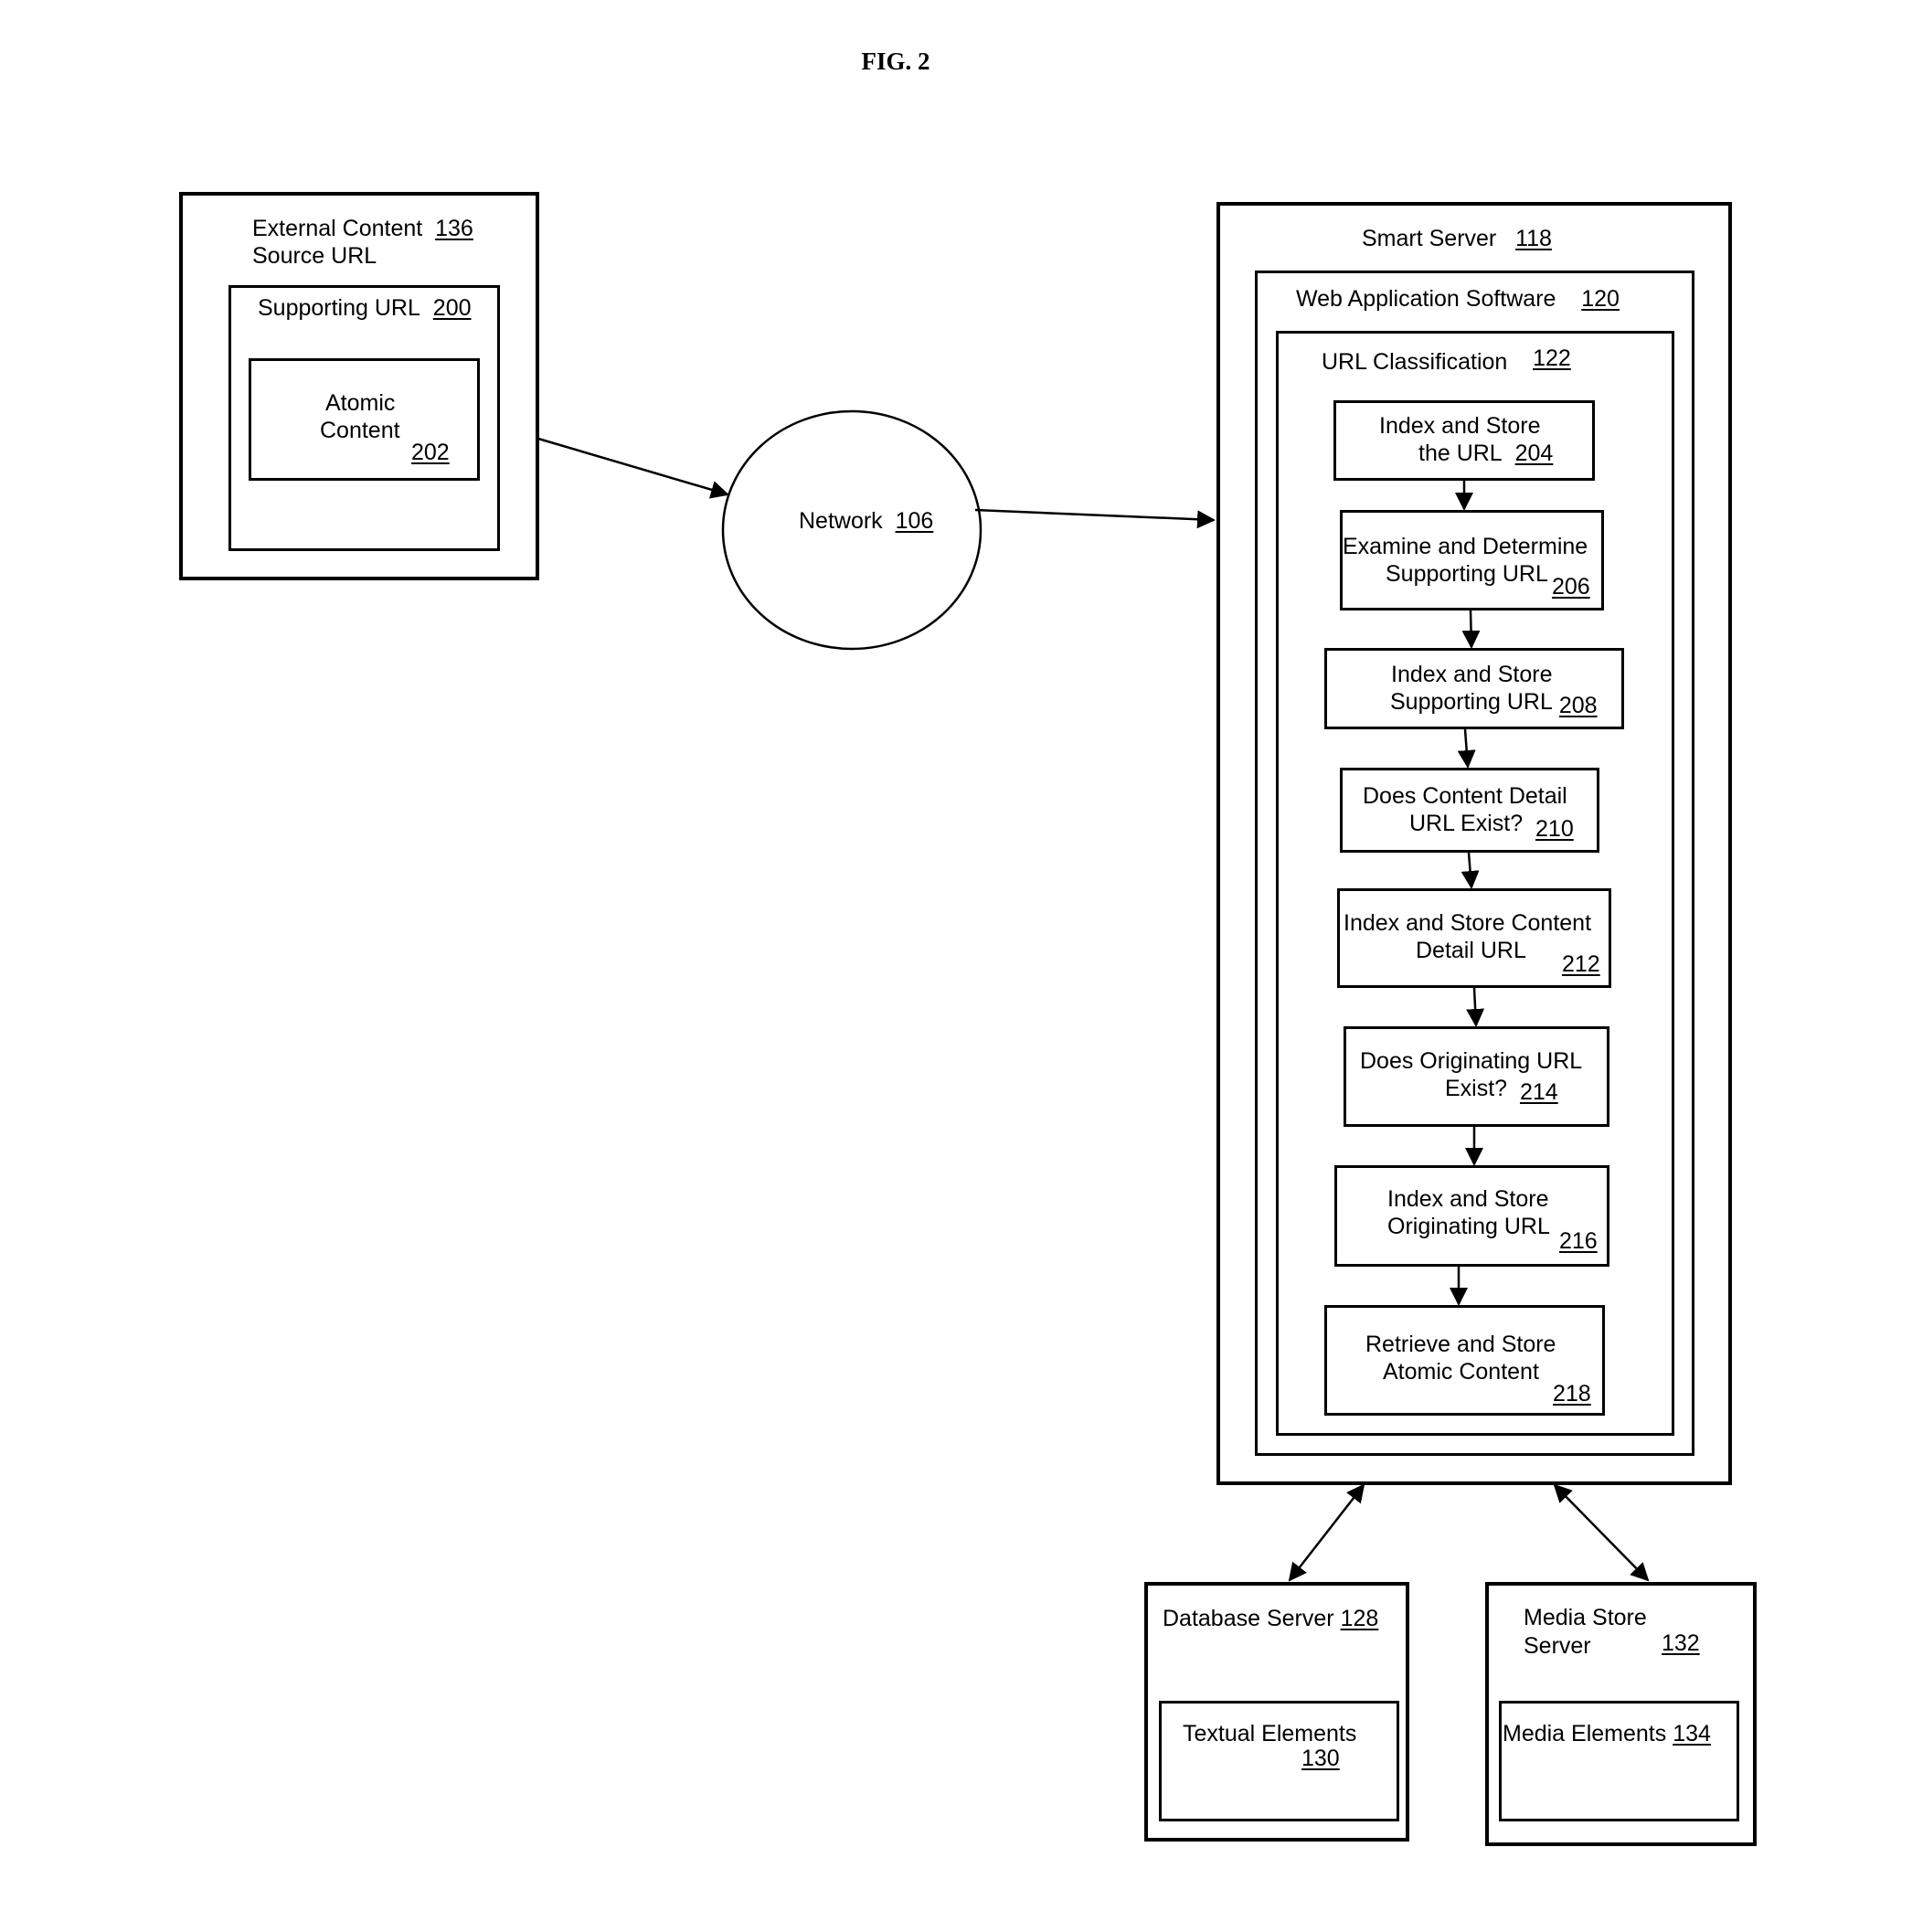 This screenshot has width=1912, height=1932. What do you see at coordinates (339, 308) in the screenshot?
I see `supporting-url-label-text: Supporting URL` at bounding box center [339, 308].